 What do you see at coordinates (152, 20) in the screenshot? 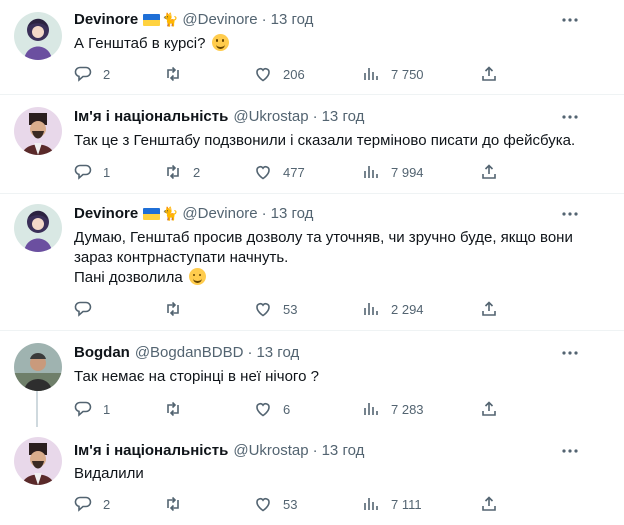
I see `ukraine-flag-icon` at bounding box center [152, 20].